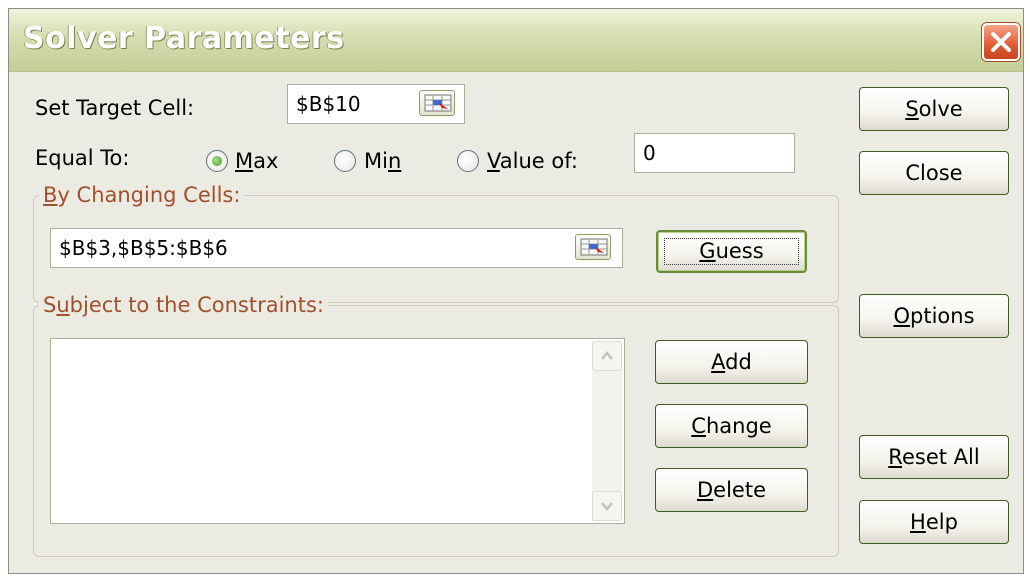  Describe the element at coordinates (940, 109) in the screenshot. I see `solve-label-rest: olve` at that location.